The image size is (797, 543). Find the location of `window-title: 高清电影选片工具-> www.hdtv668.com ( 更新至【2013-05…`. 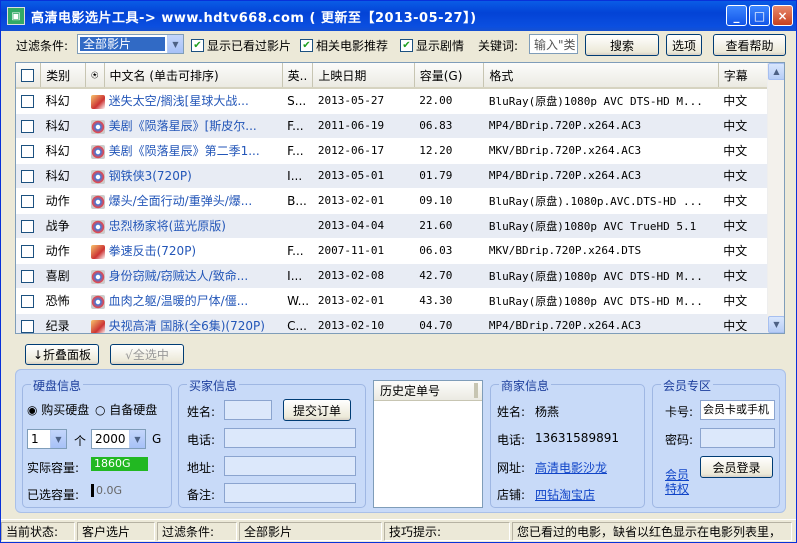

window-title: 高清电影选片工具-> www.hdtv668.com ( 更新至【2013-05… is located at coordinates (254, 18).